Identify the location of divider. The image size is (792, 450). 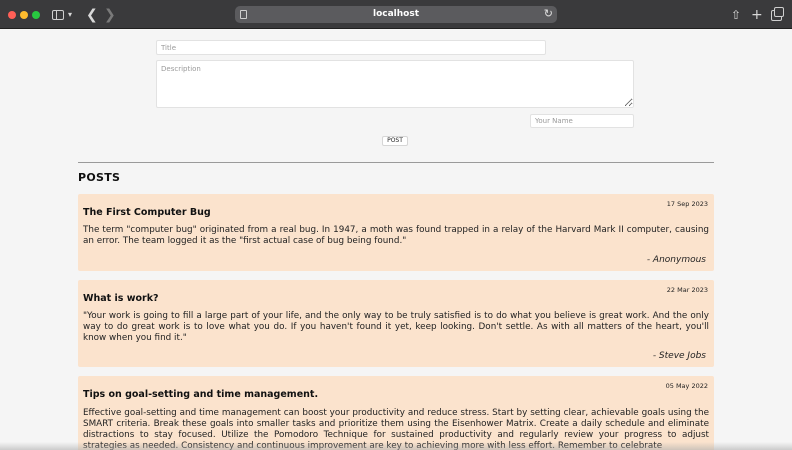
(396, 162).